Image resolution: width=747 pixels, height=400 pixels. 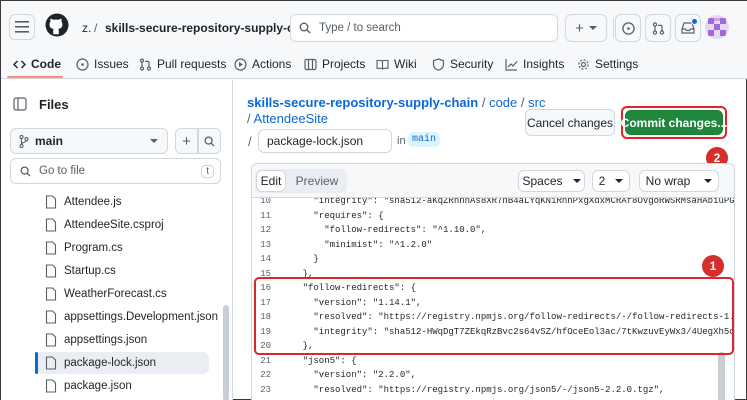 What do you see at coordinates (115, 171) in the screenshot?
I see `go-to-file-input: Go to file t` at bounding box center [115, 171].